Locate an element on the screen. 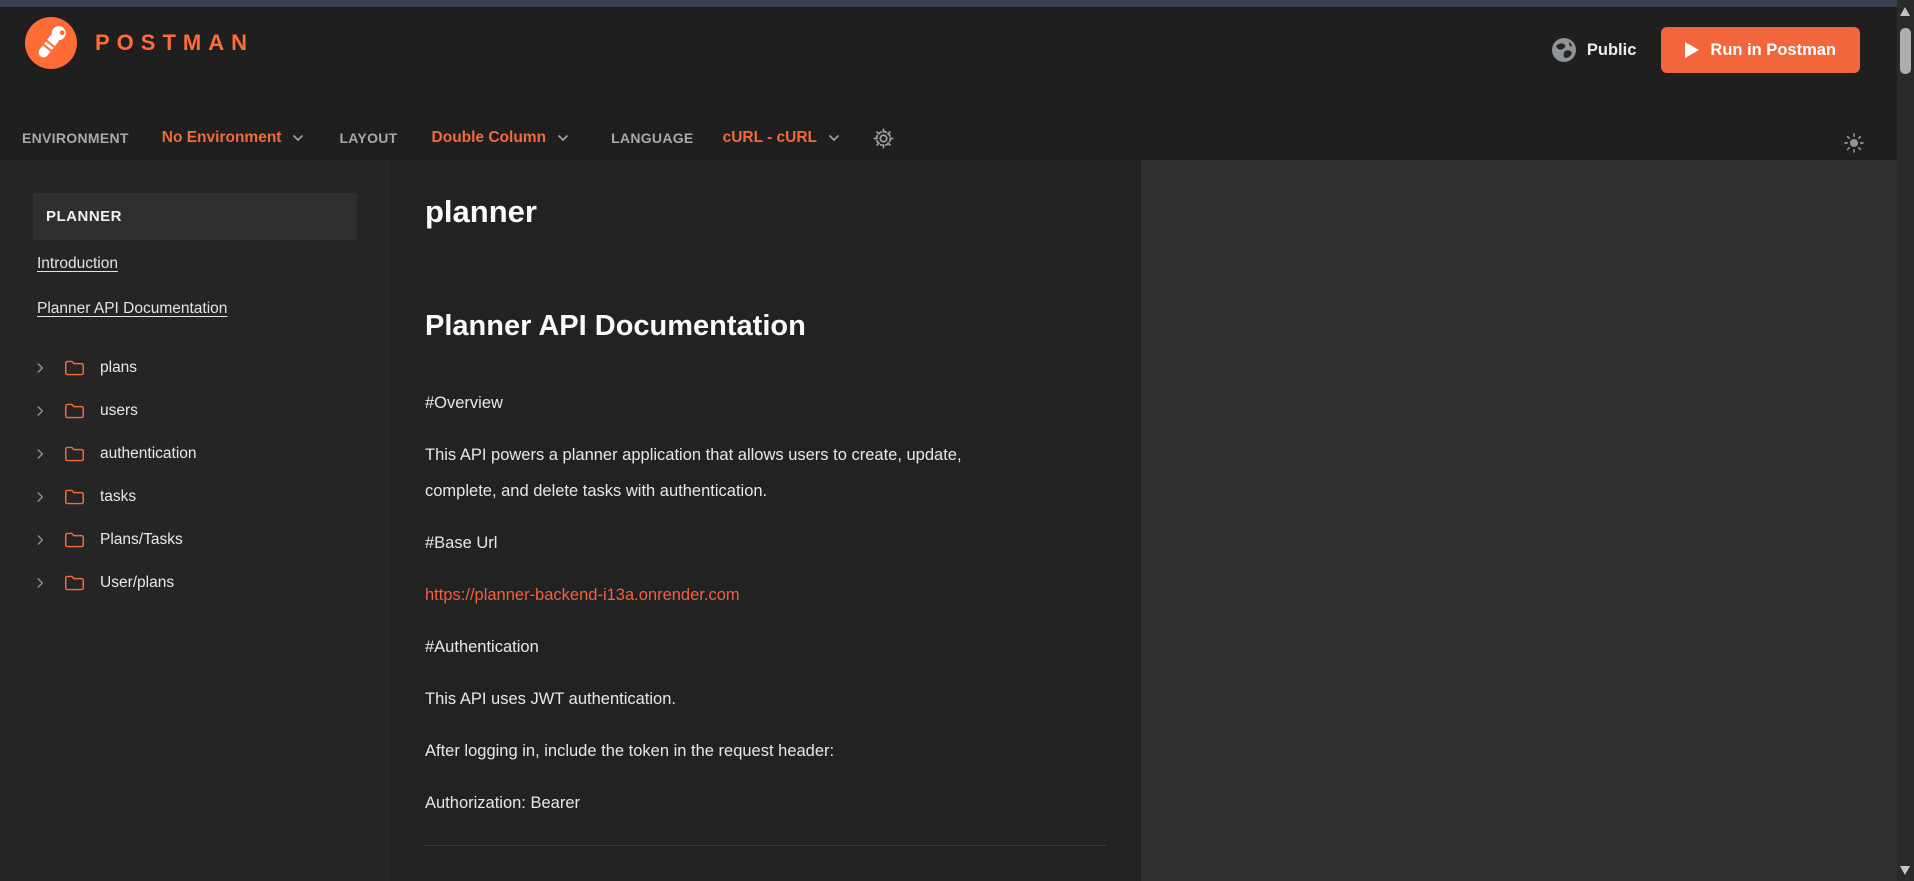 Image resolution: width=1914 pixels, height=881 pixels. language-value: cURL - cURL is located at coordinates (770, 137).